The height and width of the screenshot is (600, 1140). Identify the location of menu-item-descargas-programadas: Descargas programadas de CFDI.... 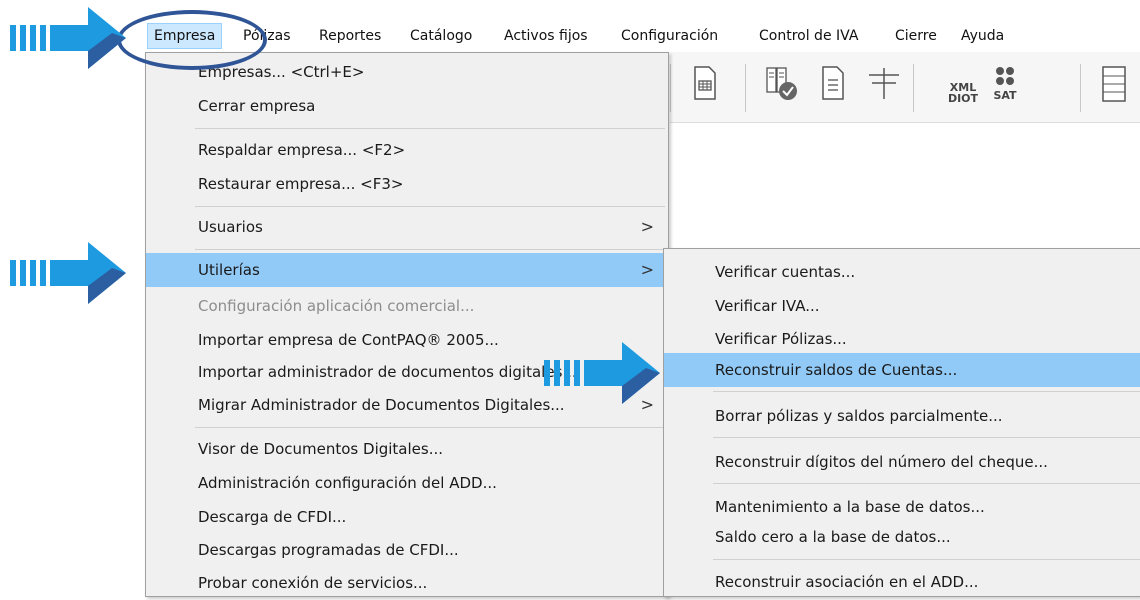
(407, 550).